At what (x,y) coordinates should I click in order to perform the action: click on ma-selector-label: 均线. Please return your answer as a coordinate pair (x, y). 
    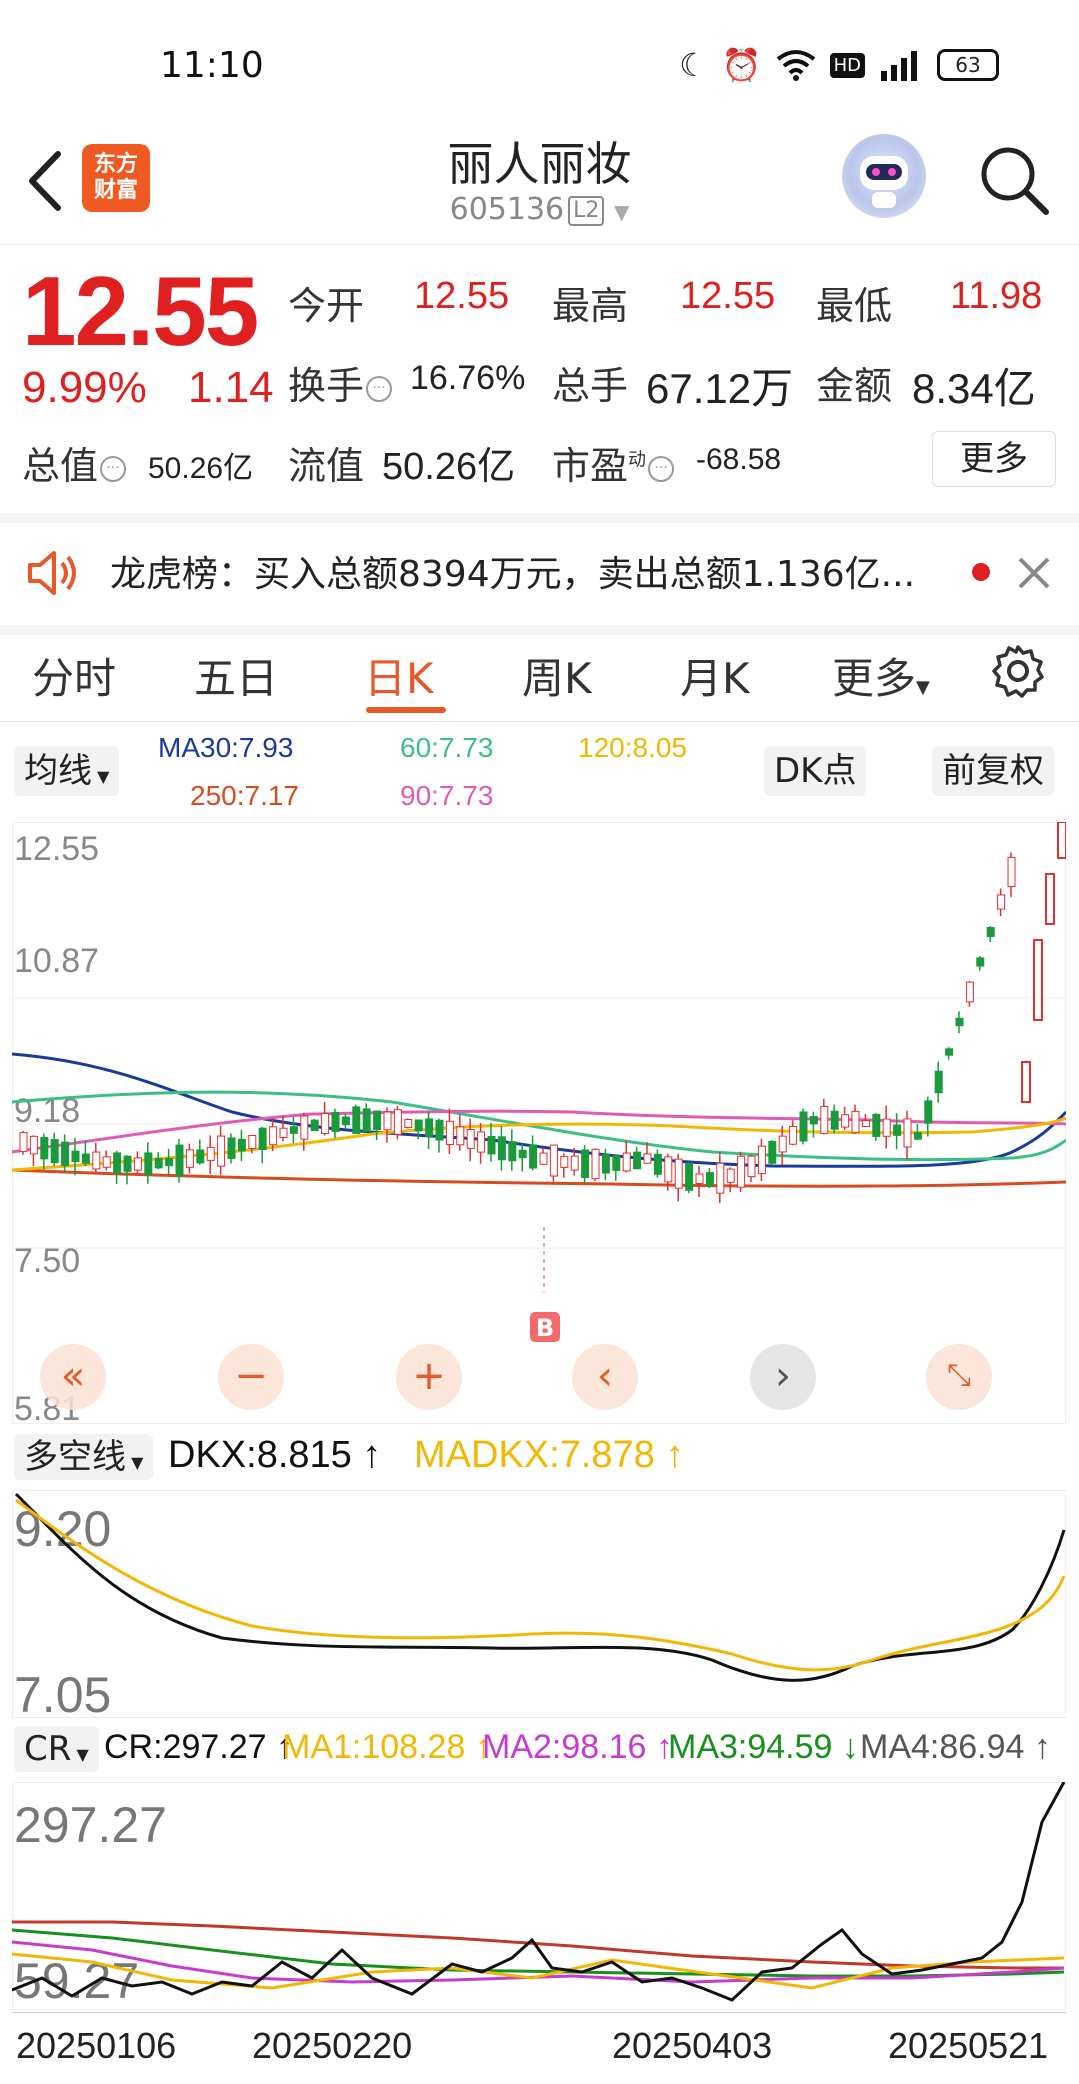
    Looking at the image, I should click on (58, 771).